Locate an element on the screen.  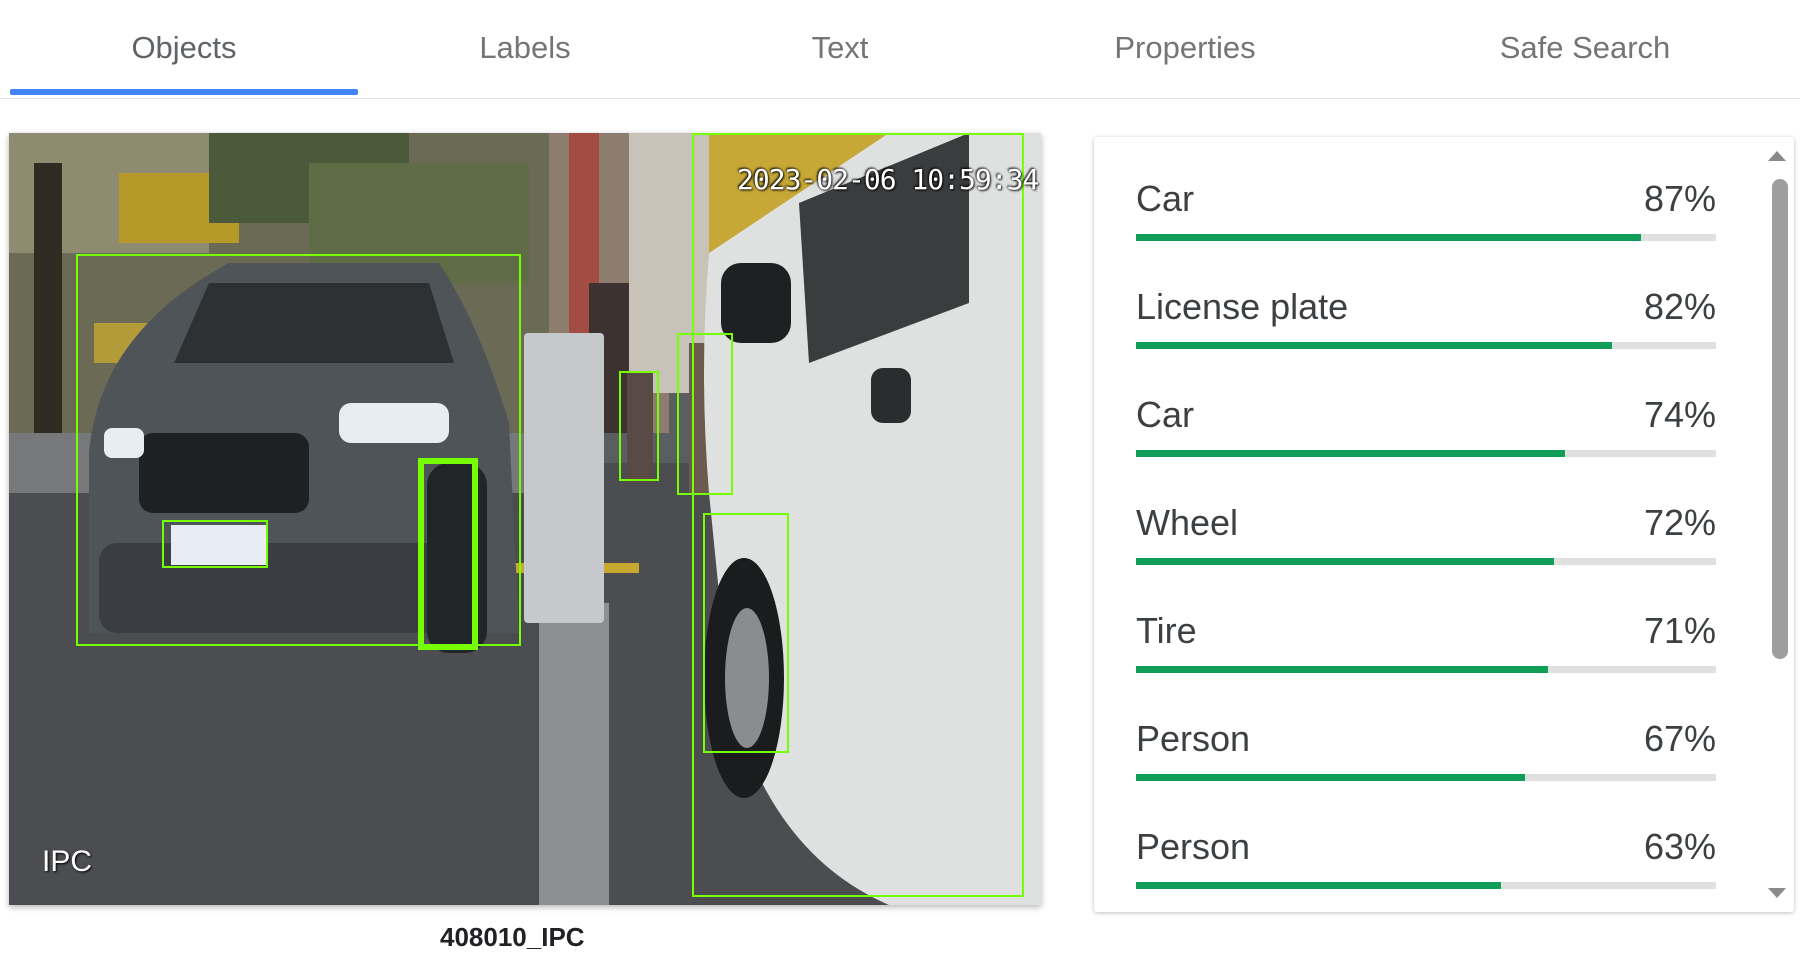
result-name: Tire is located at coordinates (1166, 630).